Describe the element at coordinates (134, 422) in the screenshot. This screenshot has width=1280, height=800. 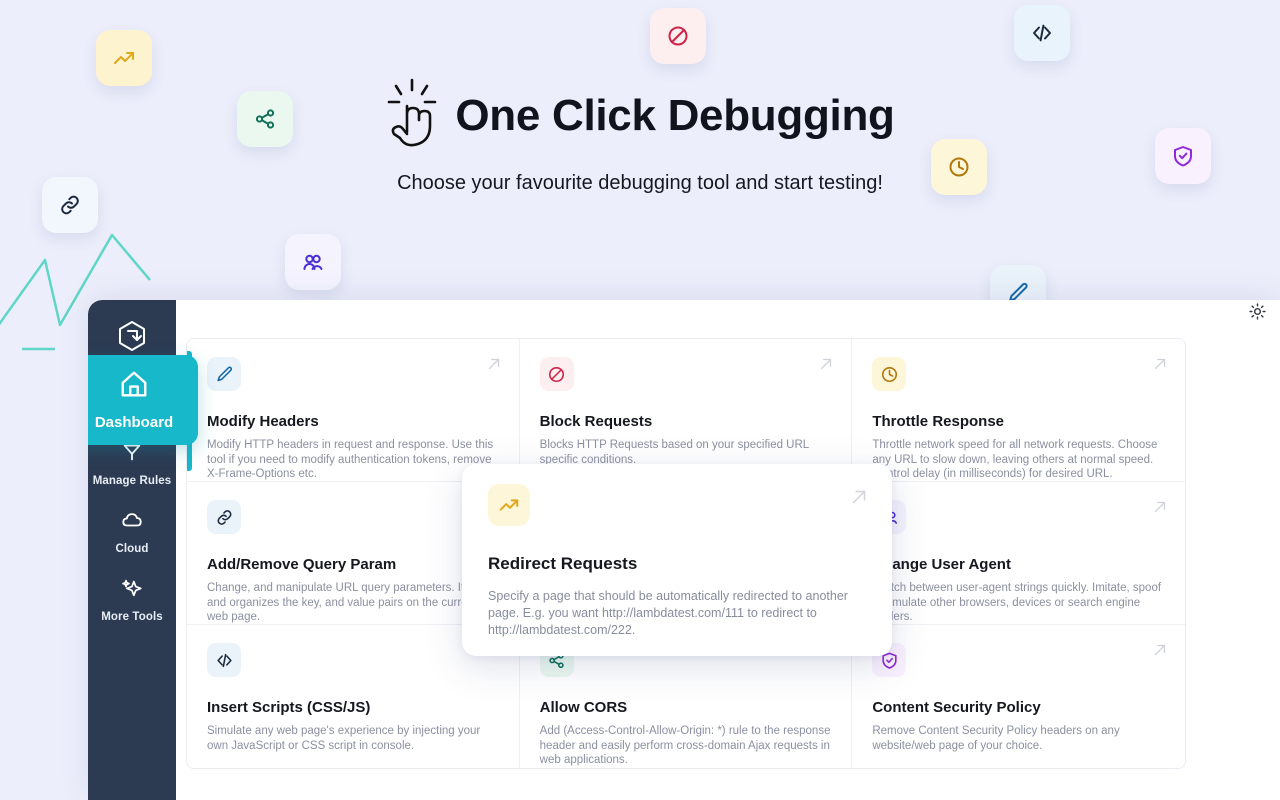
I see `dashboard-highlight-label: Dashboard` at that location.